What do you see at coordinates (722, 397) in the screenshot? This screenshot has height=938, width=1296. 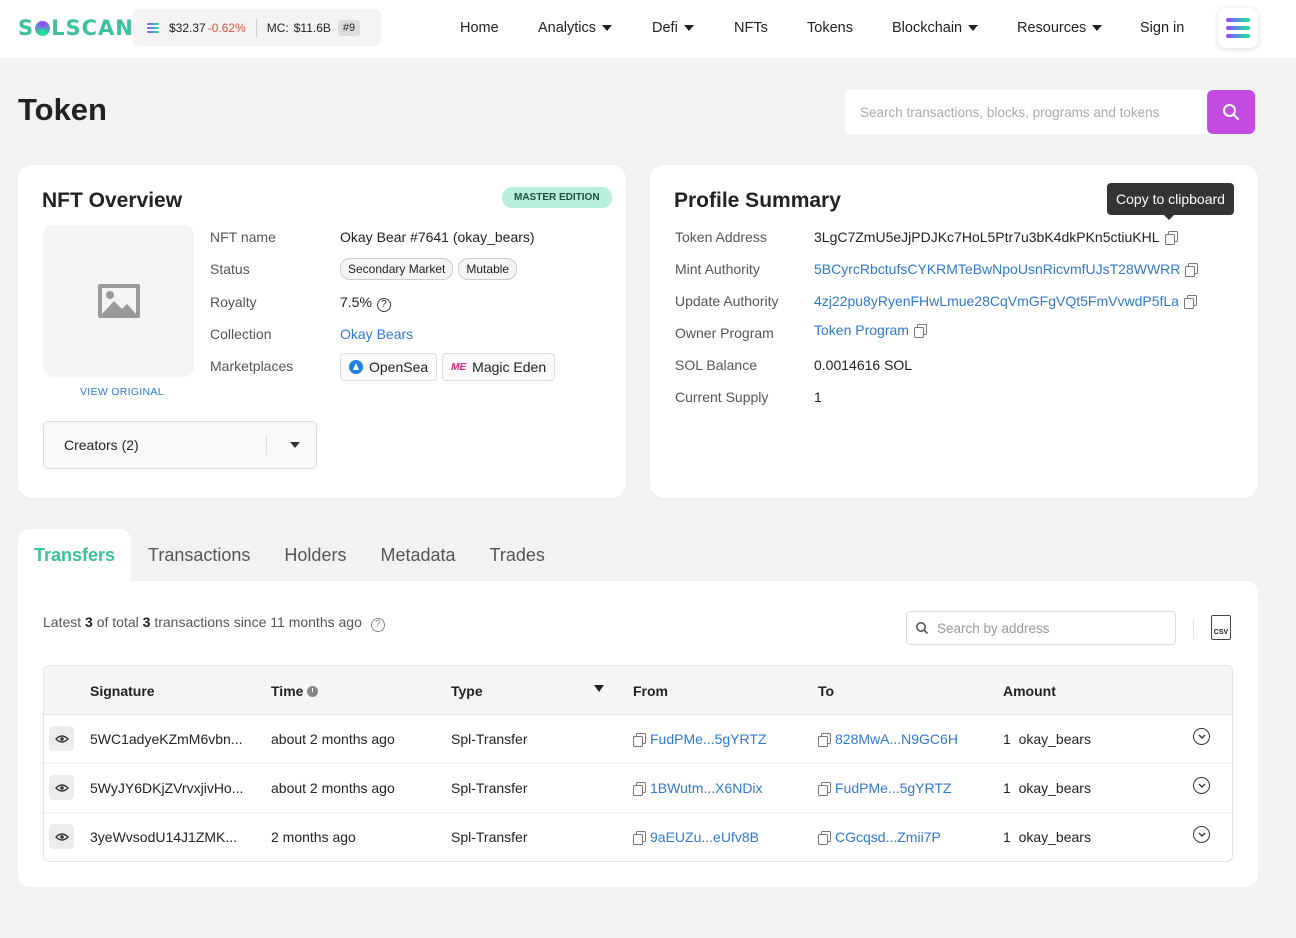 I see `current-supply-label: Current Supply` at bounding box center [722, 397].